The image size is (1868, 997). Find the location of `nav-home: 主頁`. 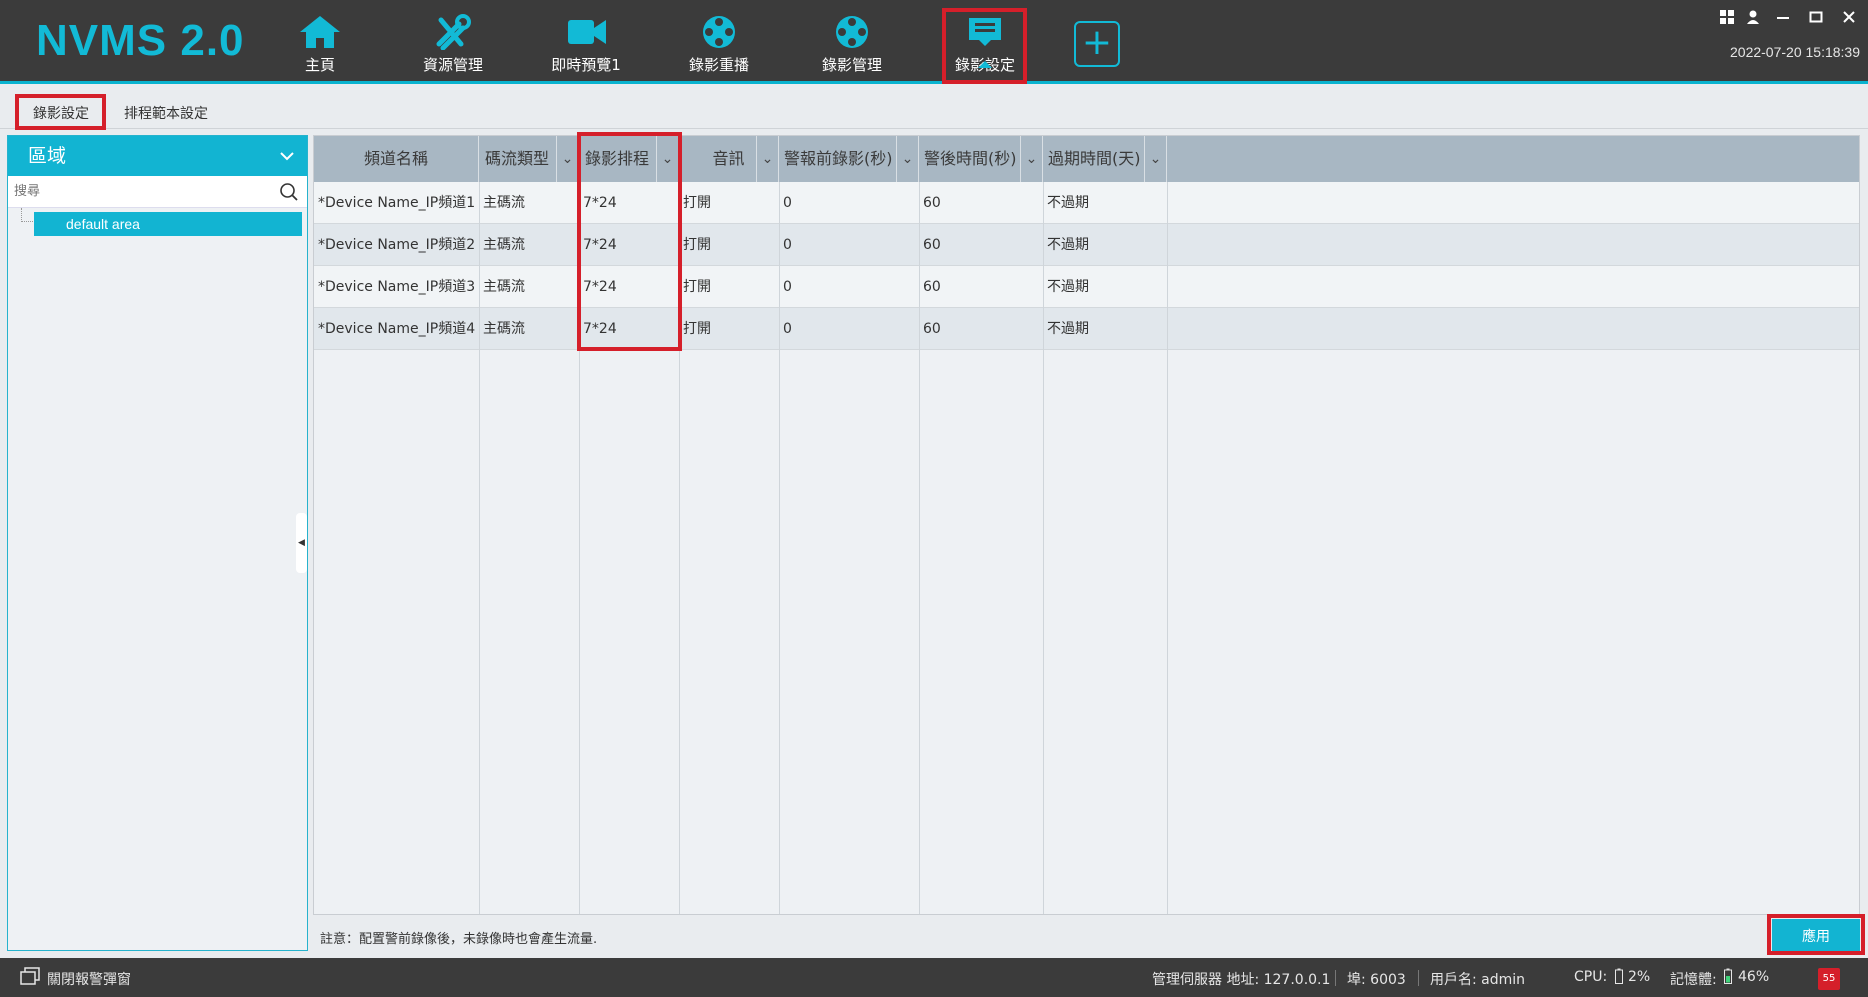

nav-home: 主頁 is located at coordinates (320, 42).